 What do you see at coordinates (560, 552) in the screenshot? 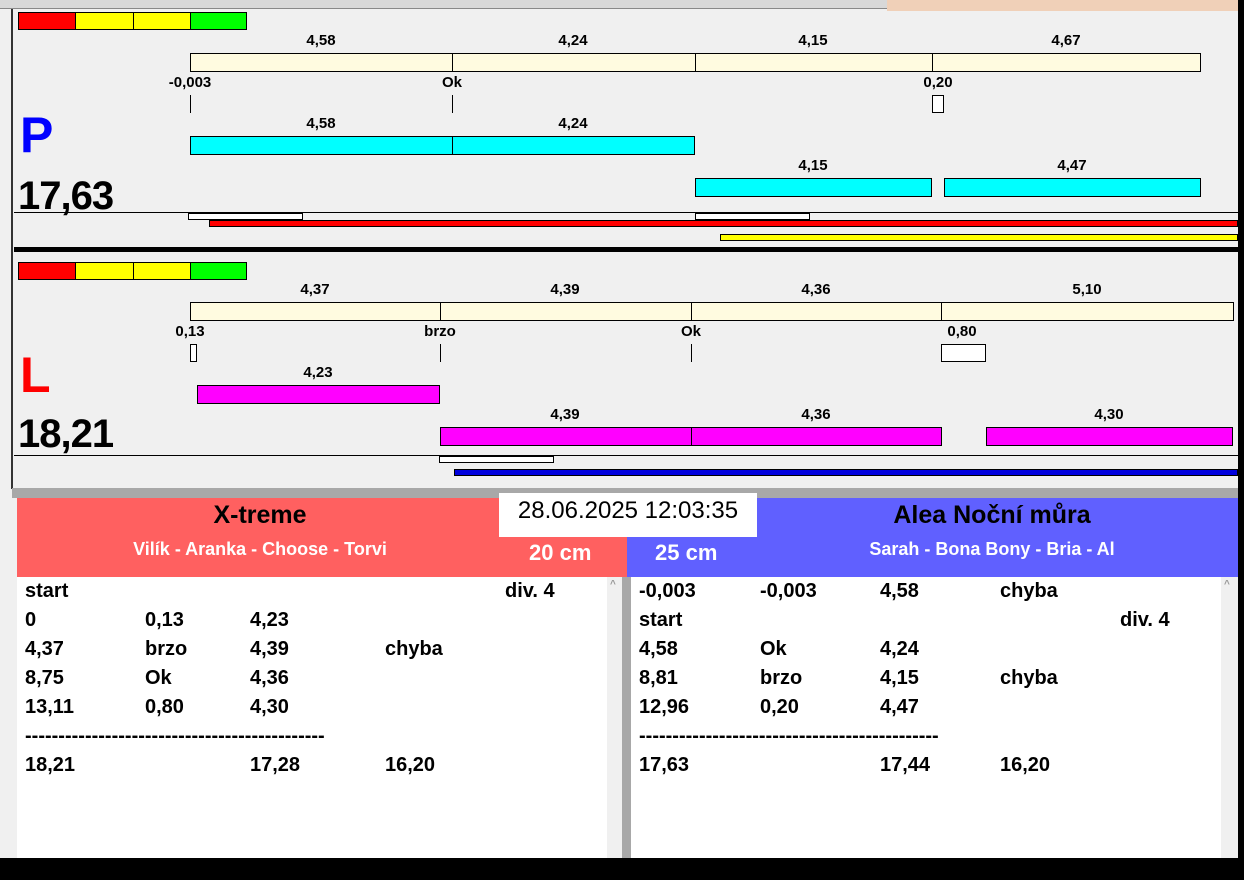
I see `height: 20 cm` at bounding box center [560, 552].